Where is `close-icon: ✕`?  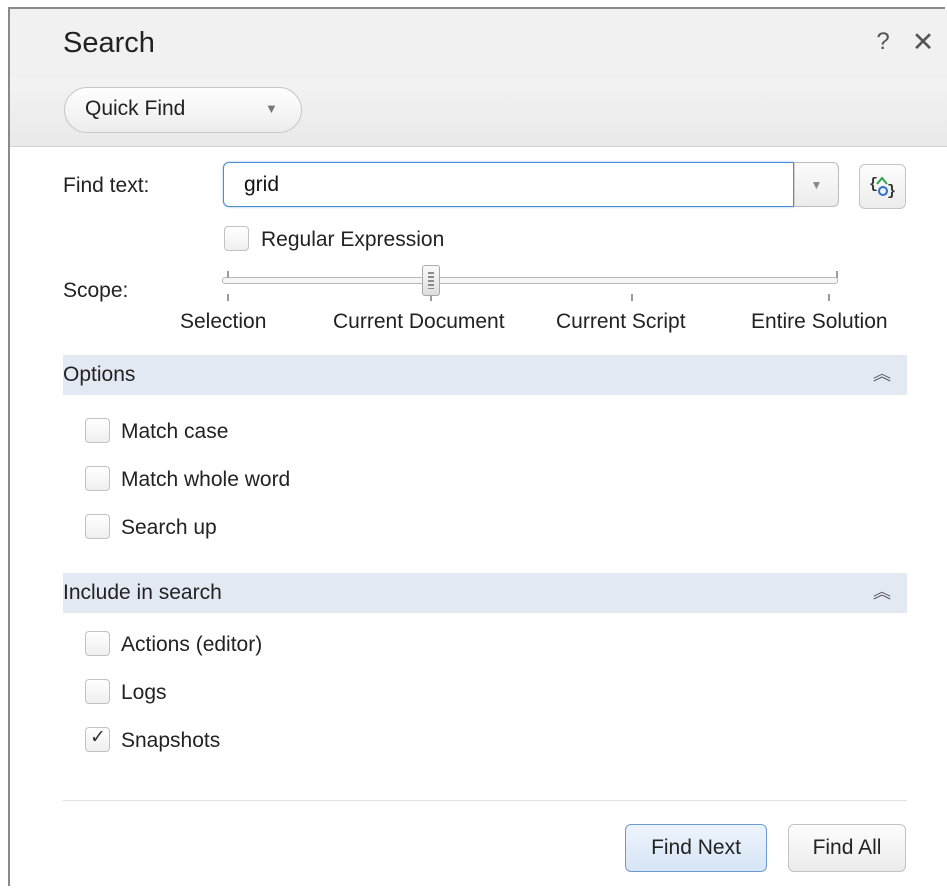
close-icon: ✕ is located at coordinates (923, 42).